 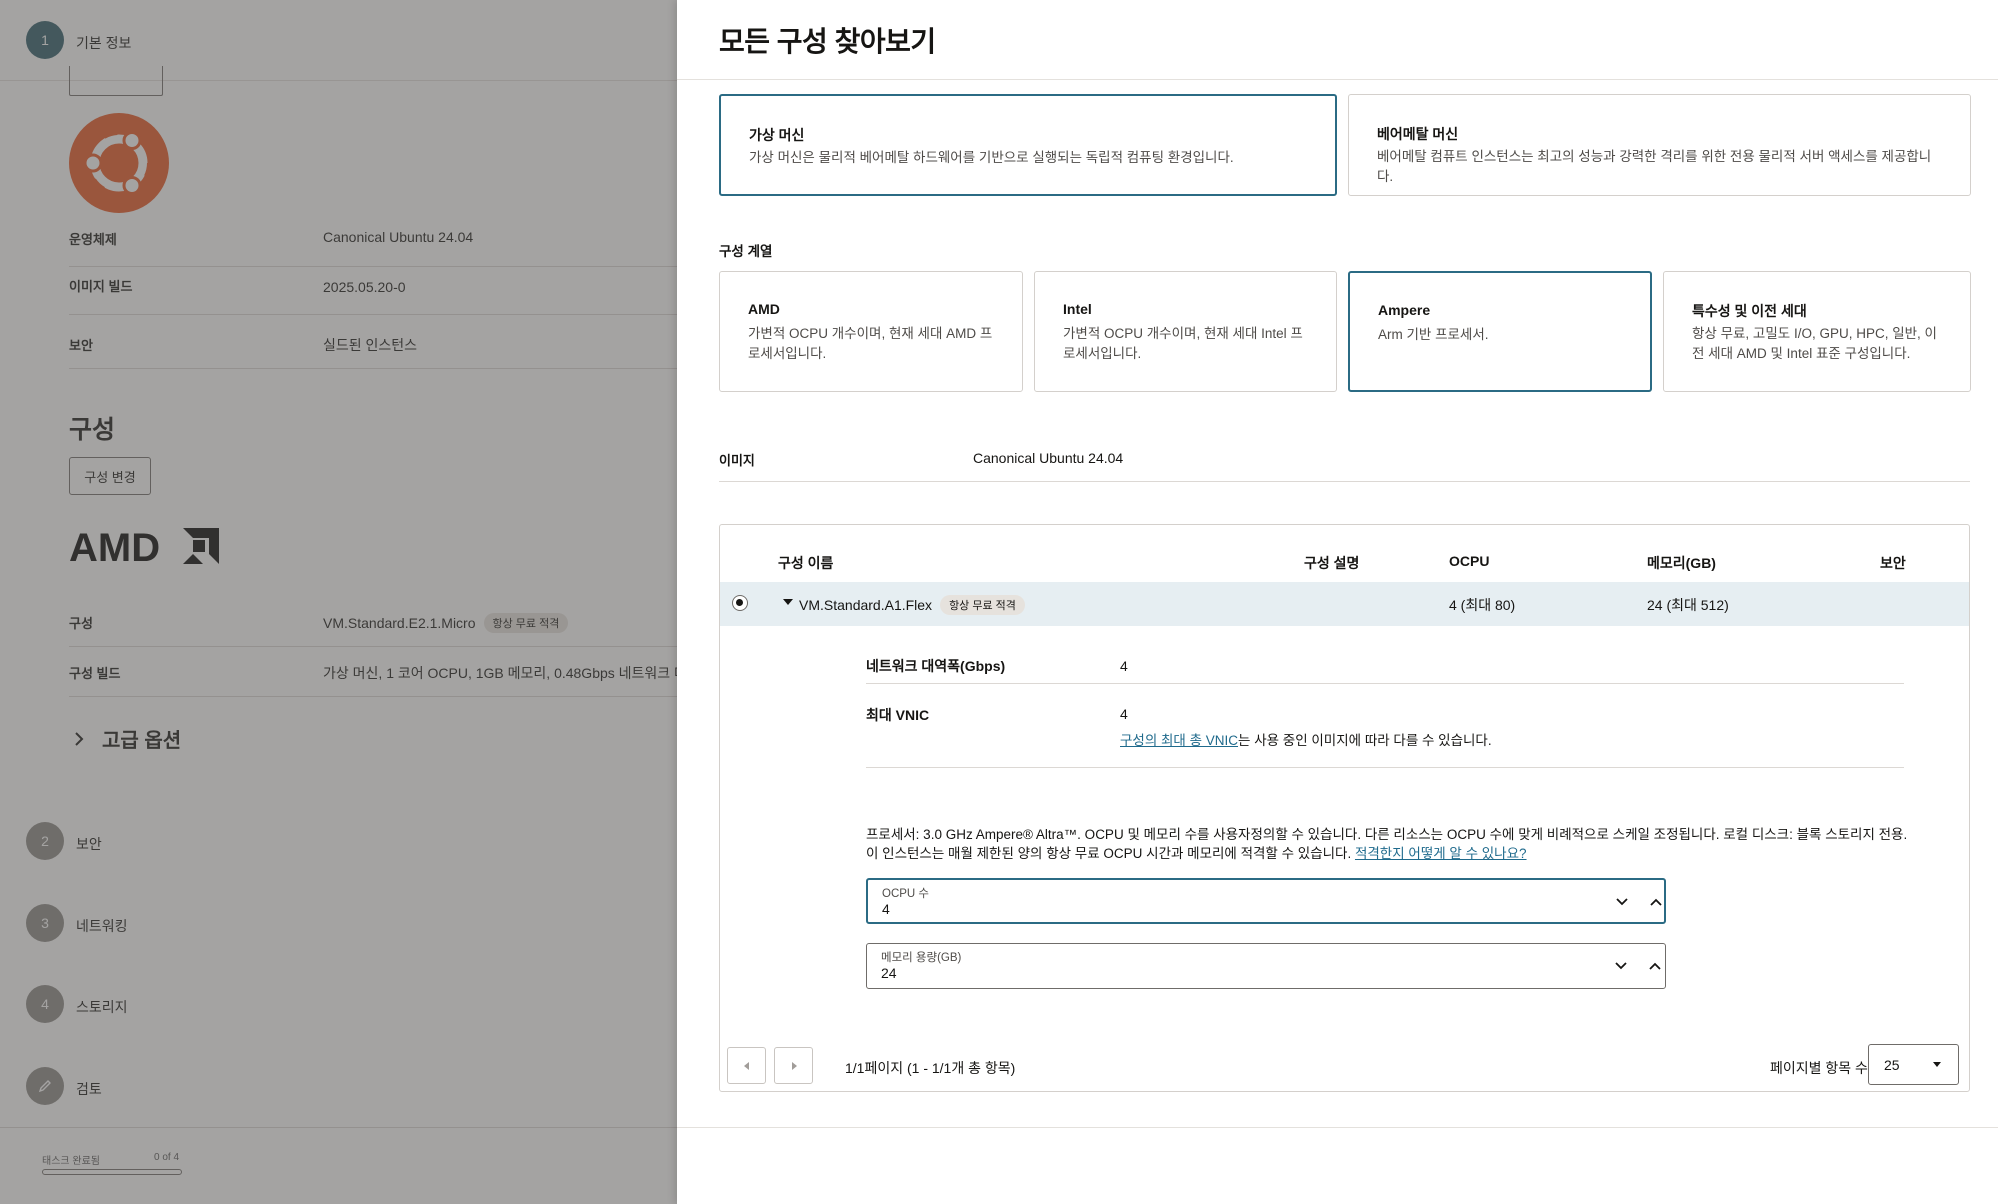 What do you see at coordinates (1681, 563) in the screenshot?
I see `col-header-memory: 메모리(GB)` at bounding box center [1681, 563].